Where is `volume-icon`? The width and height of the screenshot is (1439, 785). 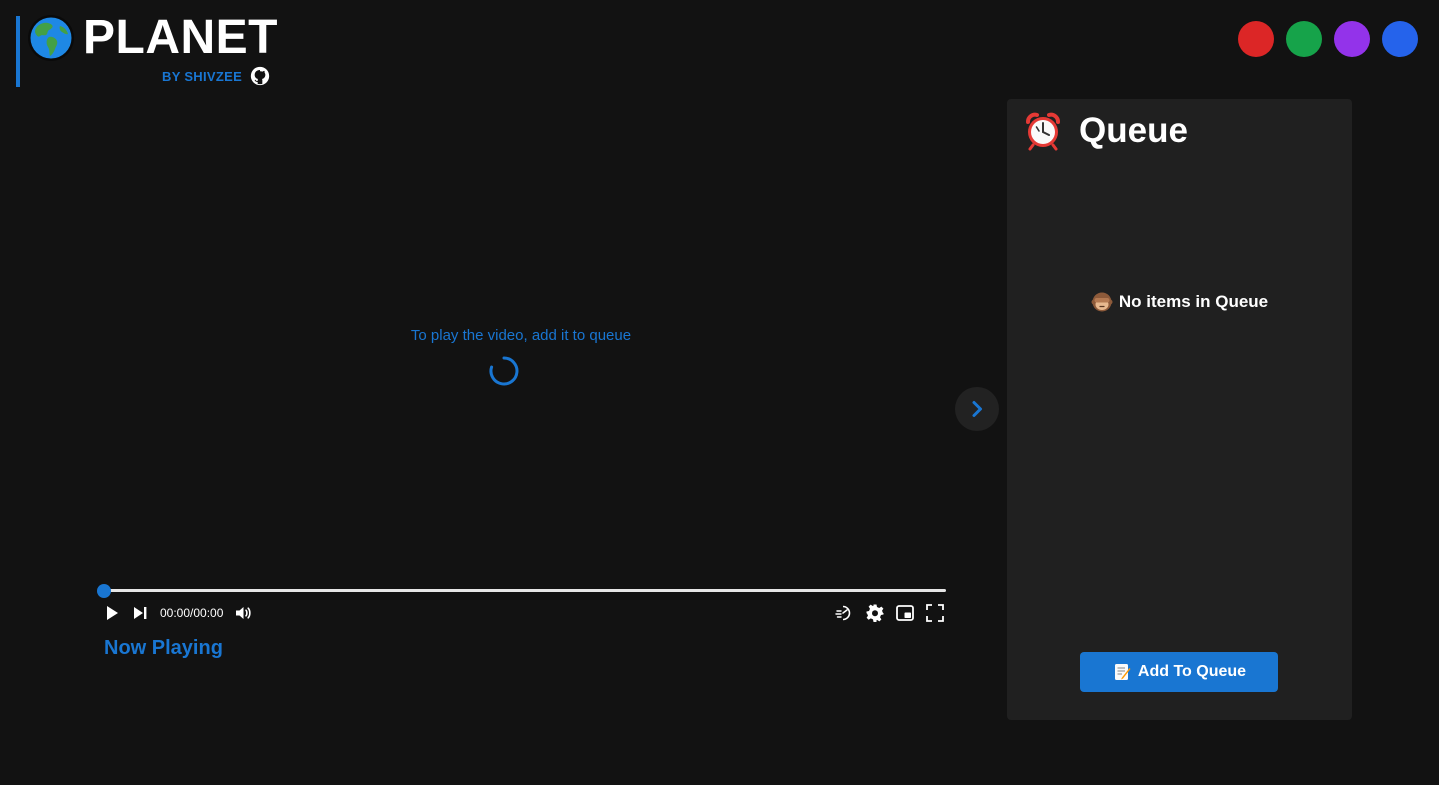 volume-icon is located at coordinates (243, 613).